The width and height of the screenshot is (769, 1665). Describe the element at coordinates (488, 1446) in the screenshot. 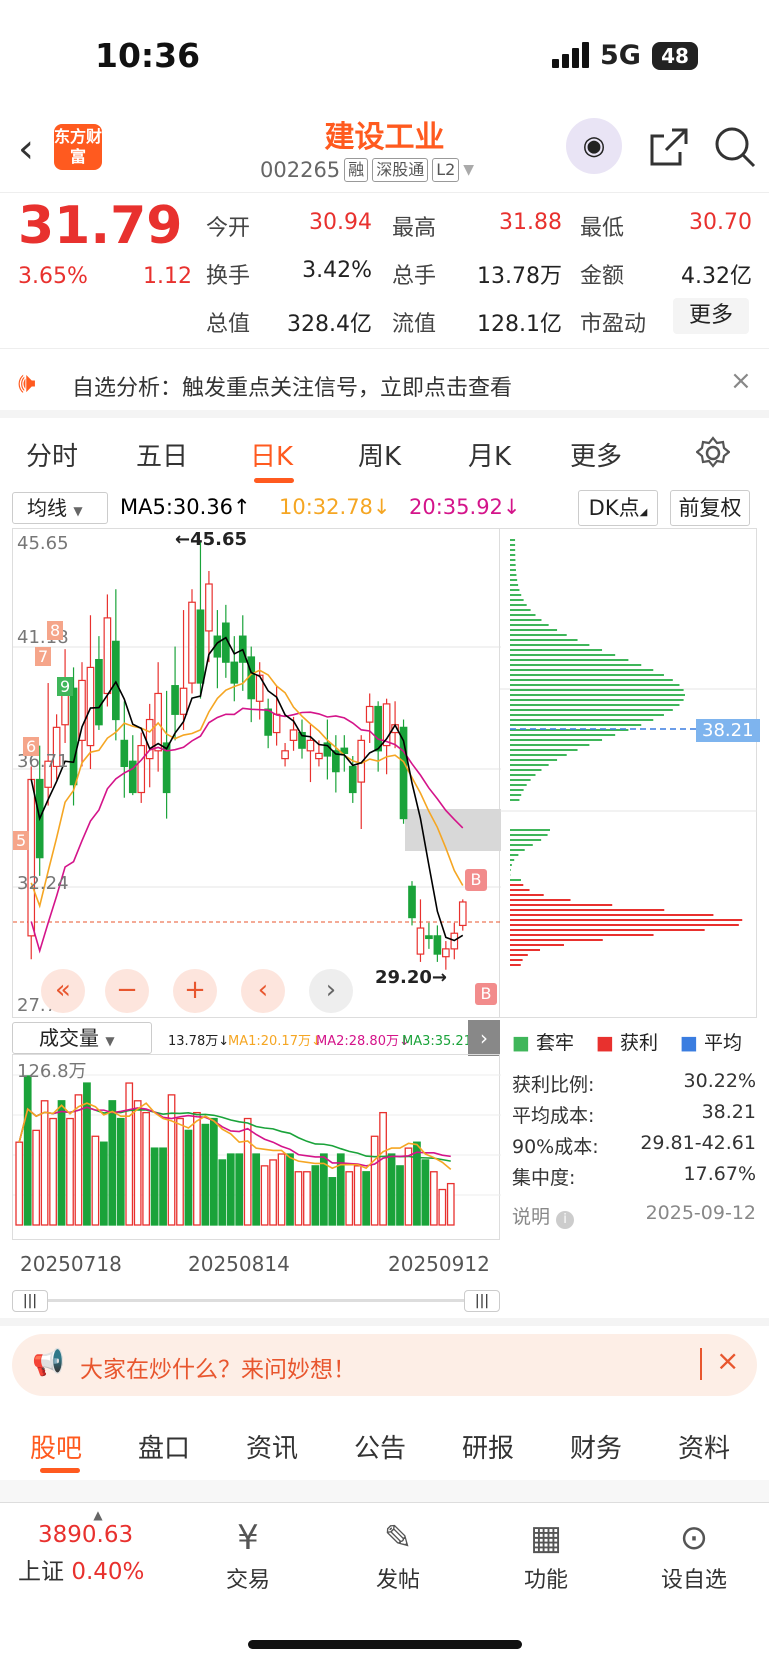

I see `content-tab-4: 研报` at that location.